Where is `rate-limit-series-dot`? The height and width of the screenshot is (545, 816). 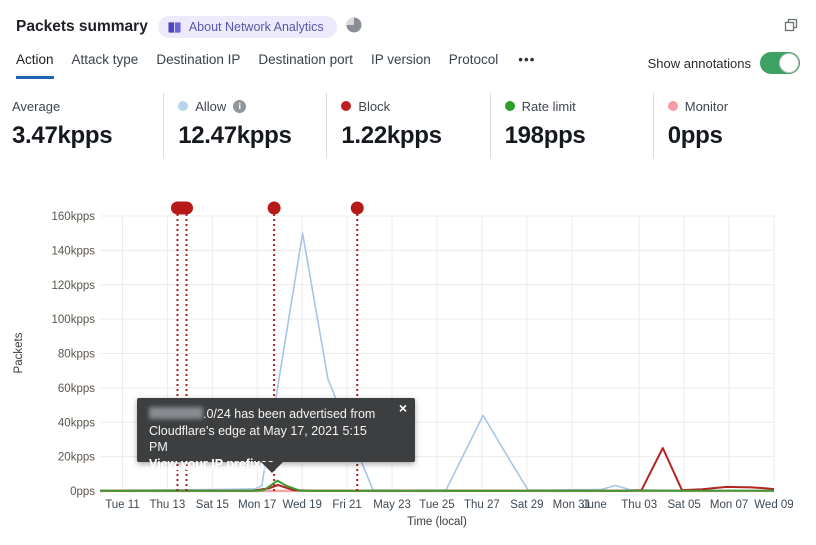
rate-limit-series-dot is located at coordinates (509, 106).